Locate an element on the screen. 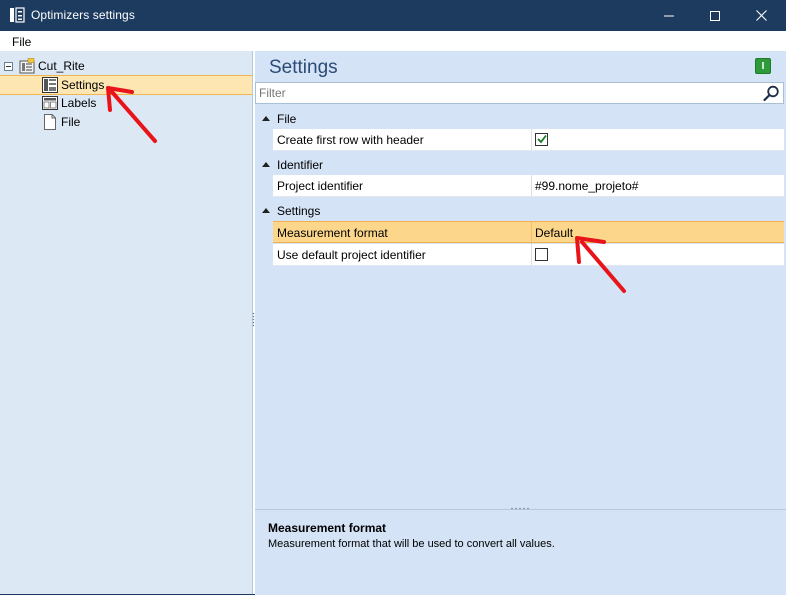 The width and height of the screenshot is (786, 595). category-identifier: Identifier is located at coordinates (519, 164).